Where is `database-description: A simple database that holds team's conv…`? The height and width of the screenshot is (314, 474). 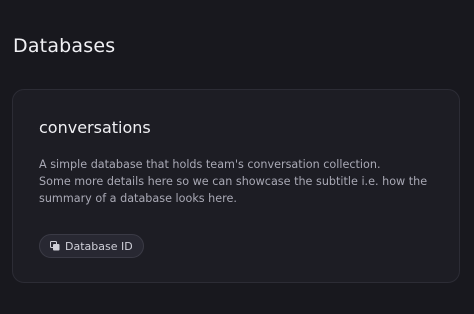
database-description: A simple database that holds team's conv… is located at coordinates (239, 181).